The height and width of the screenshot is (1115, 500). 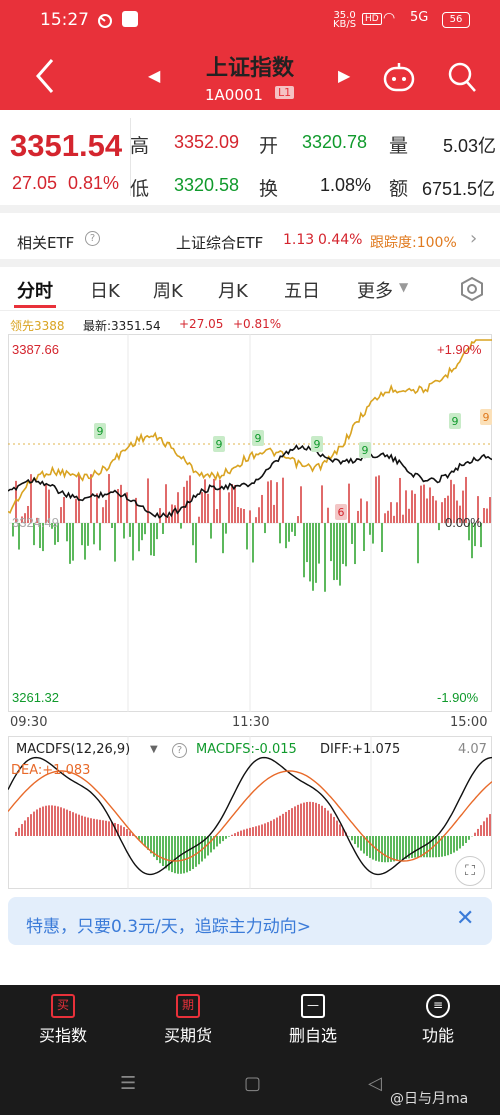 I want to click on watermark: @日与月ma, so click(x=429, y=1099).